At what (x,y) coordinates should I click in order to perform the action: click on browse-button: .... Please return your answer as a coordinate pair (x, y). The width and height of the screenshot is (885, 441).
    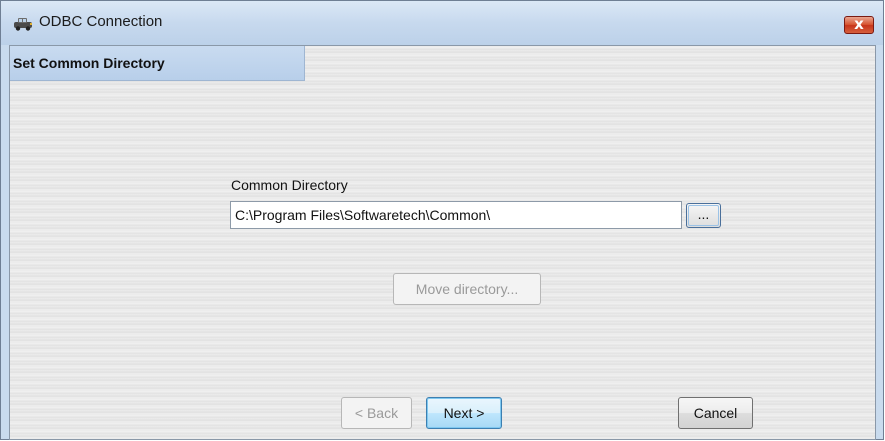
    Looking at the image, I should click on (703, 215).